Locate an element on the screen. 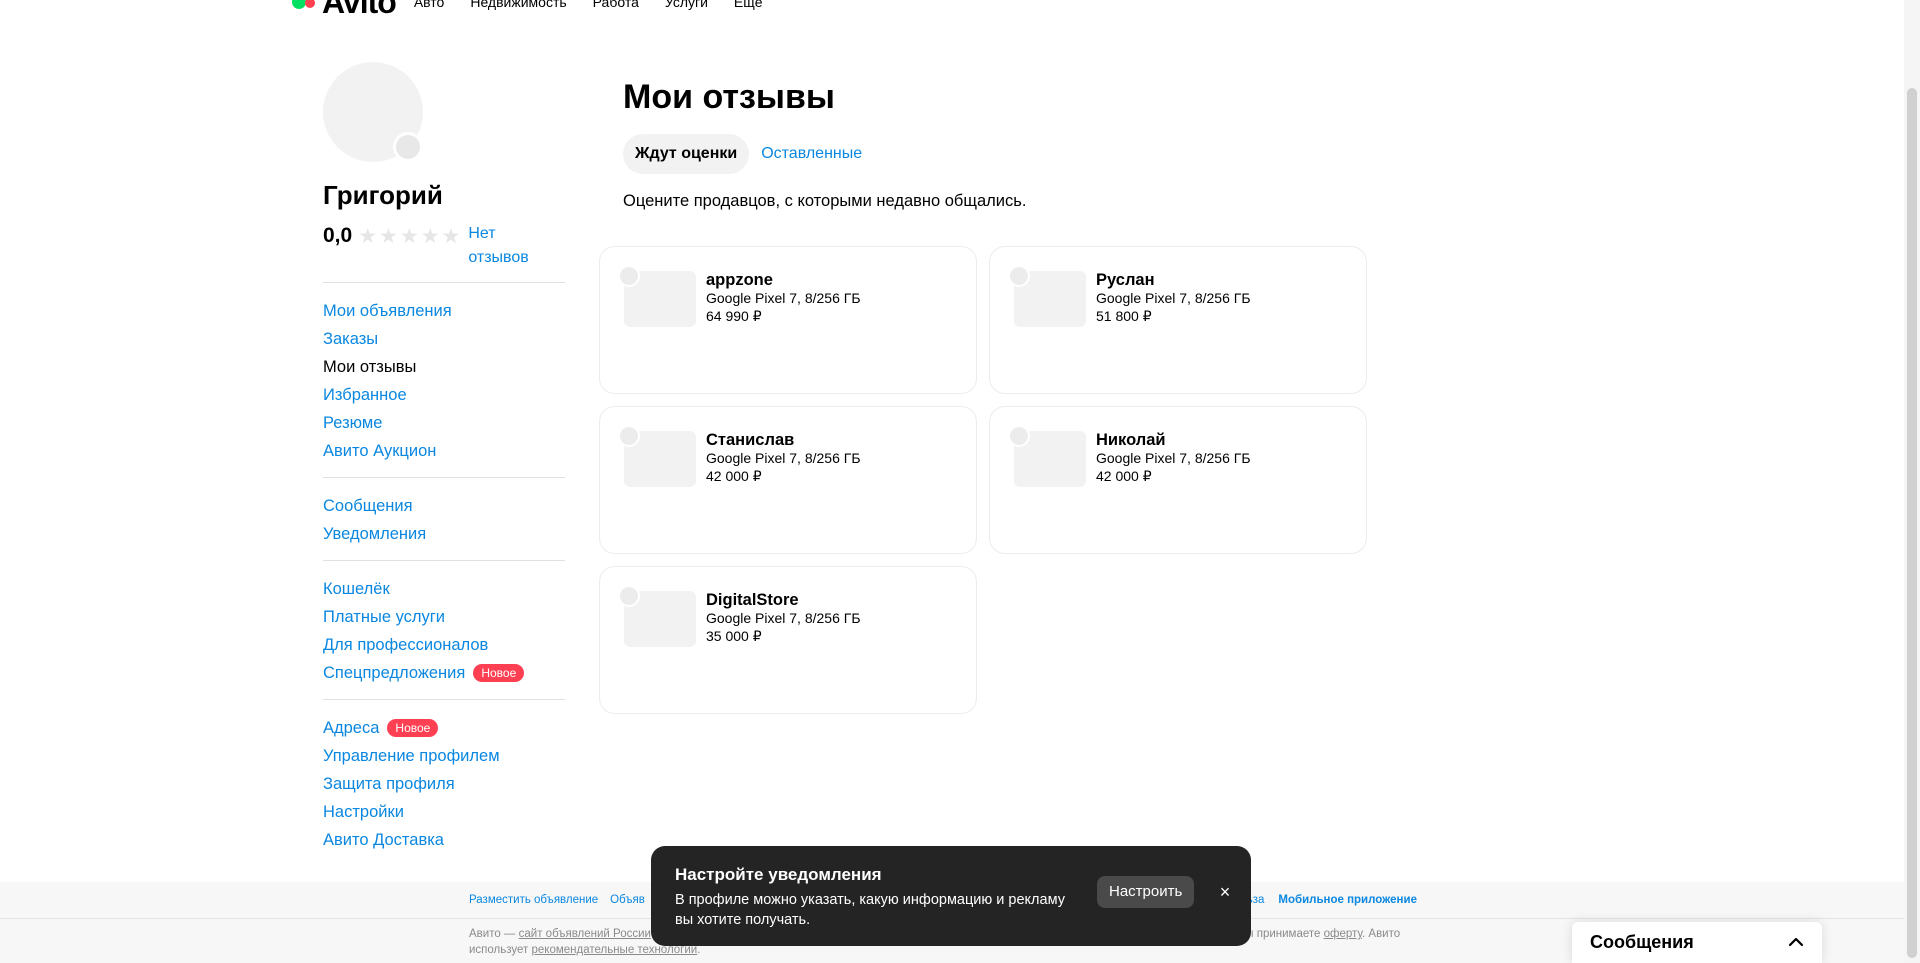 The height and width of the screenshot is (963, 1920). sidebar-item: Управление профилем is located at coordinates (444, 756).